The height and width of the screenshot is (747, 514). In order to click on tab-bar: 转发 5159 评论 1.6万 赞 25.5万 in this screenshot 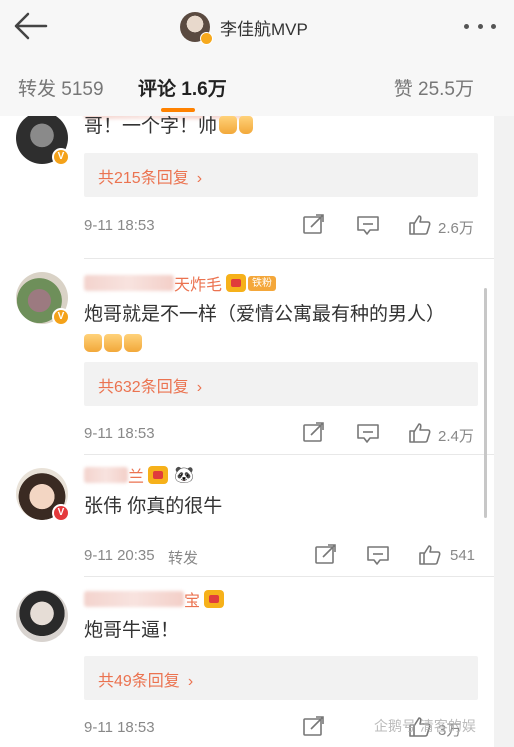, I will do `click(257, 86)`.